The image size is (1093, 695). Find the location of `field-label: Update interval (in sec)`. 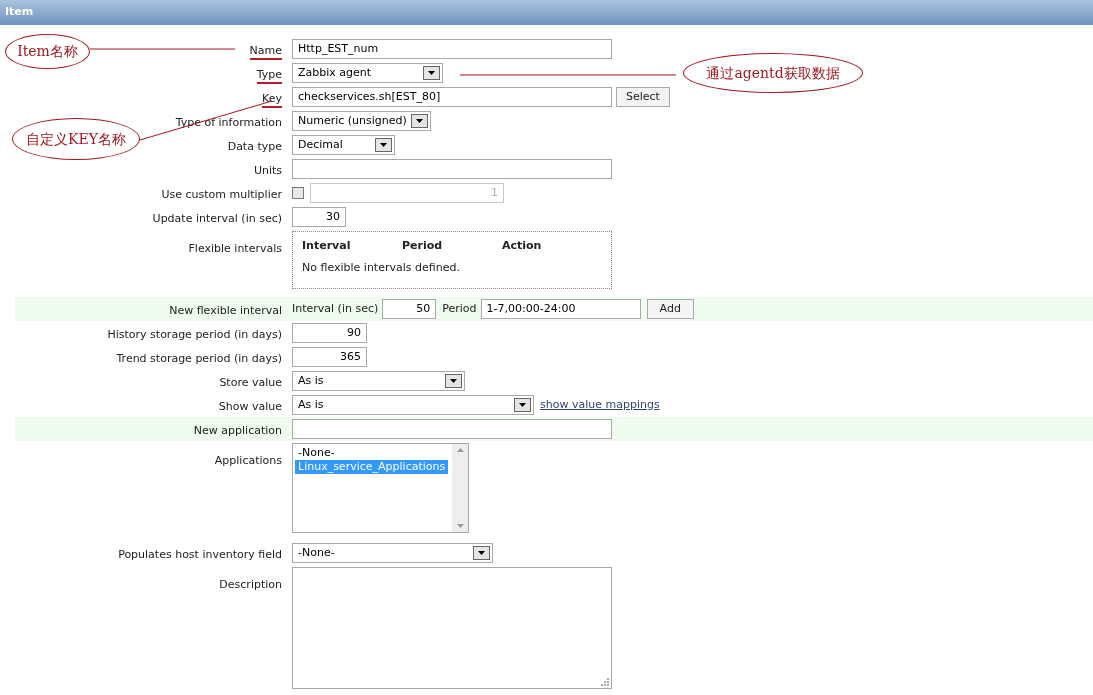

field-label: Update interval (in sec) is located at coordinates (217, 218).